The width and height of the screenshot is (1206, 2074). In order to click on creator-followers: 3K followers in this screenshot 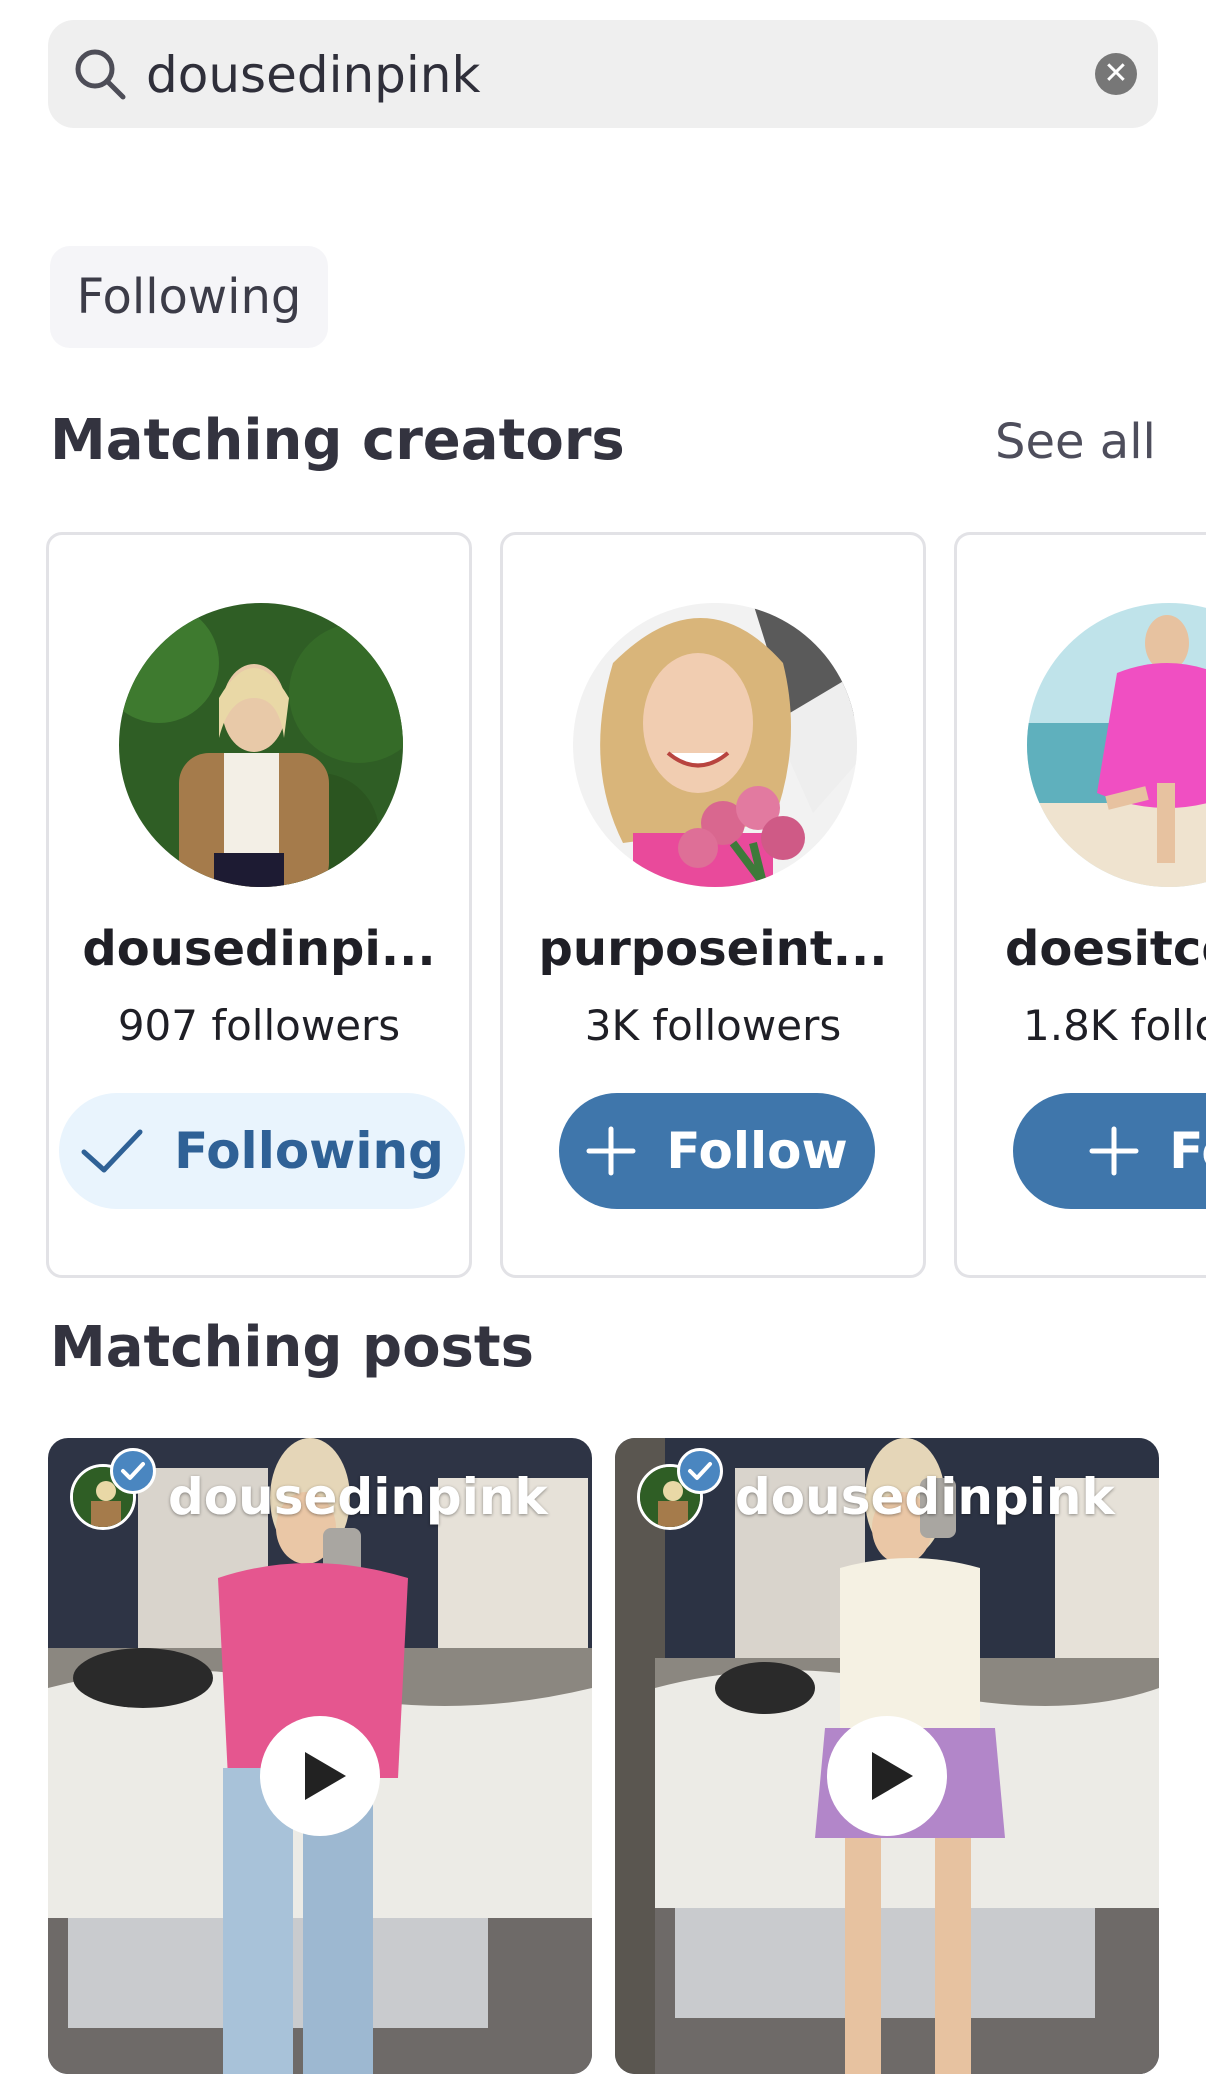, I will do `click(713, 1025)`.